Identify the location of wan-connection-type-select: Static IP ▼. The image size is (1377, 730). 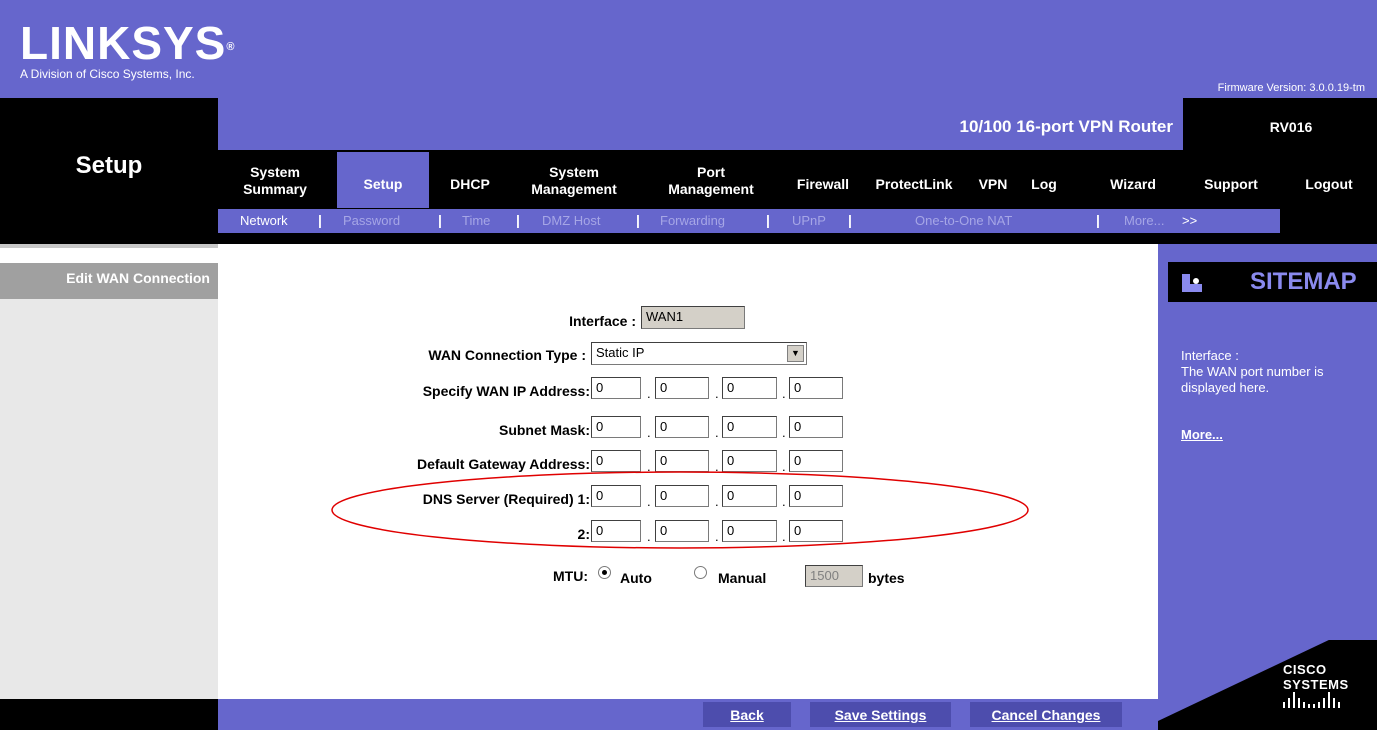
(699, 353).